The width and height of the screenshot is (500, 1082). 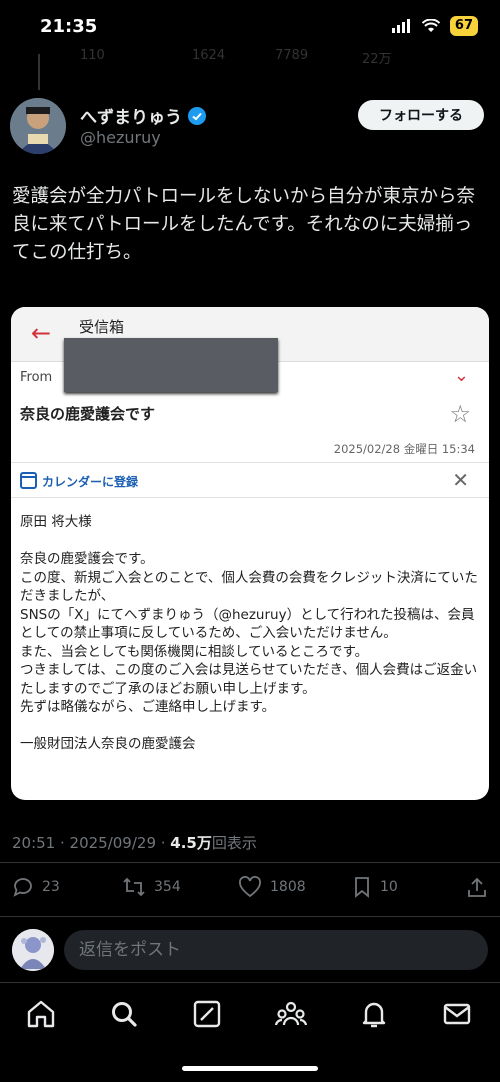 What do you see at coordinates (36, 377) in the screenshot?
I see `from-label: From` at bounding box center [36, 377].